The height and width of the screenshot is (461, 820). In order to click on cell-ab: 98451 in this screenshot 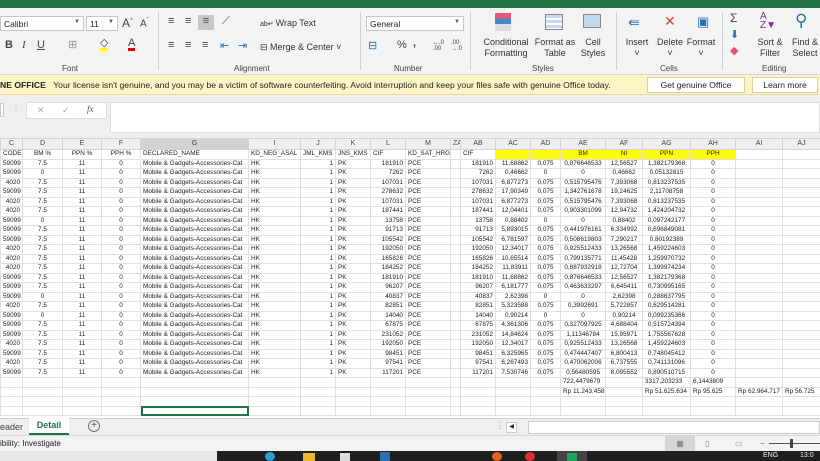, I will do `click(478, 353)`.